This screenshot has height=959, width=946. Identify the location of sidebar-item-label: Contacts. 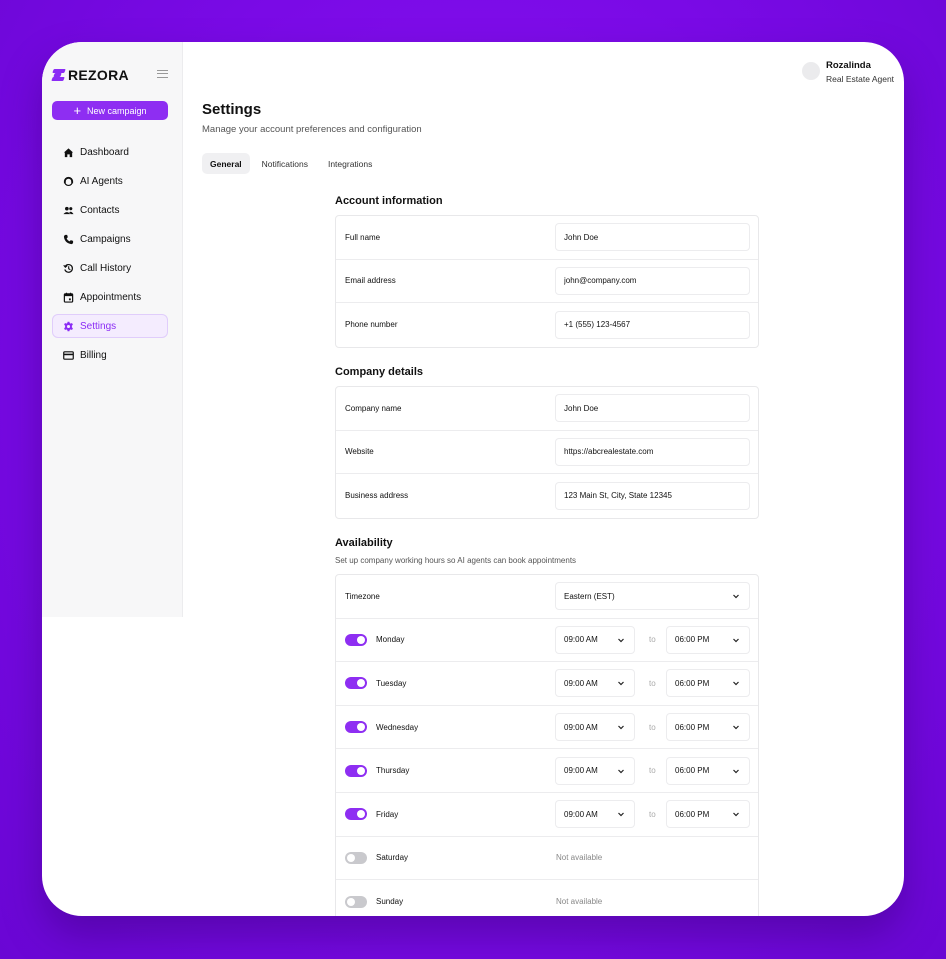
(100, 210).